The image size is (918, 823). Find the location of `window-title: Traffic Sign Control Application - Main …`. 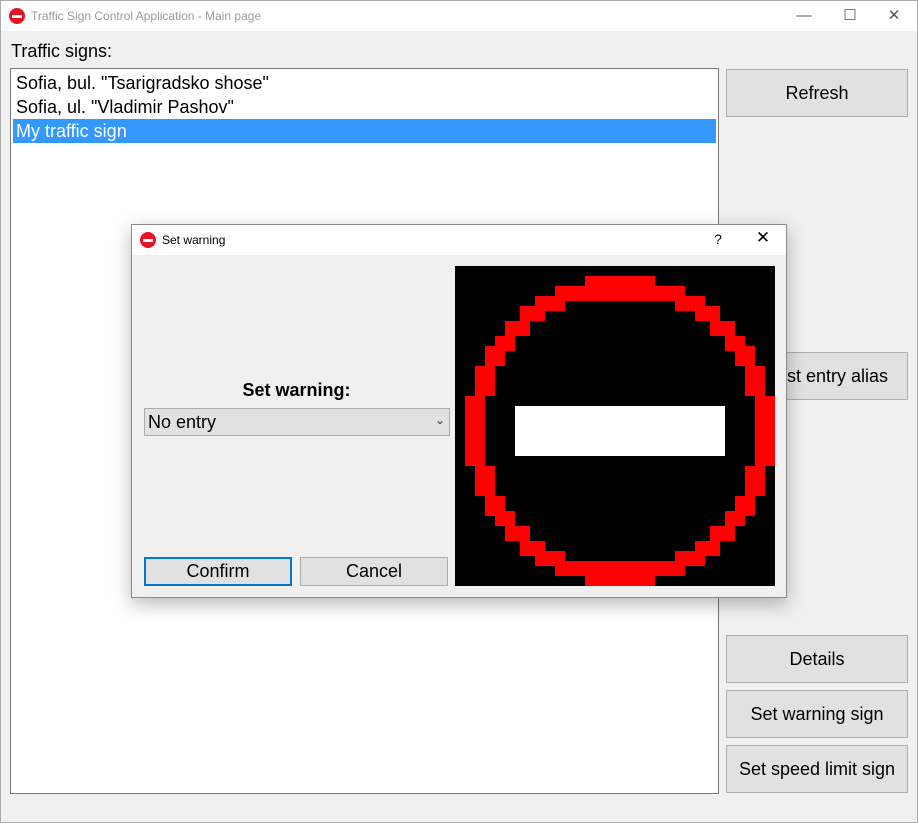

window-title: Traffic Sign Control Application - Main … is located at coordinates (146, 16).